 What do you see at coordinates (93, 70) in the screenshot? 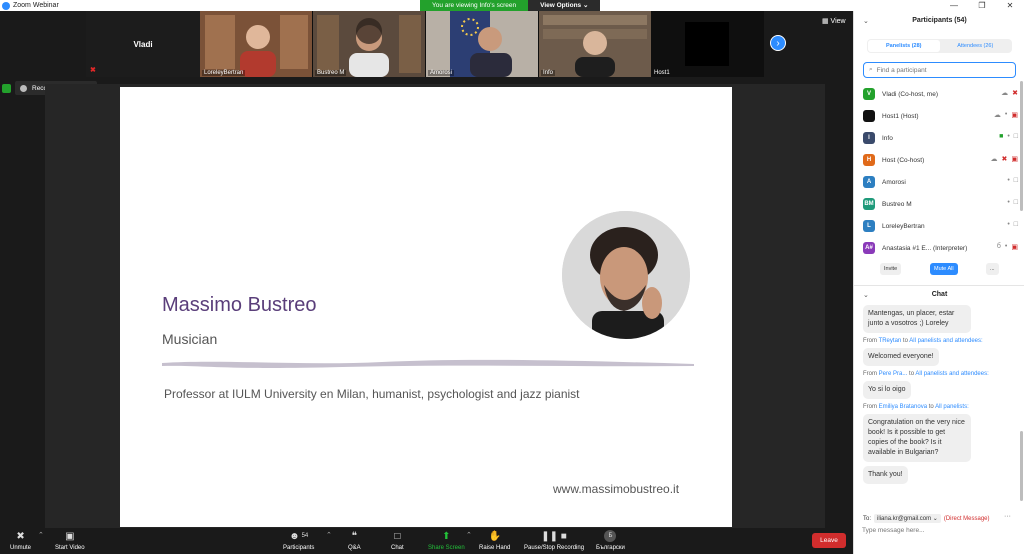
I see `mic-muted-icon: ✖` at bounding box center [93, 70].